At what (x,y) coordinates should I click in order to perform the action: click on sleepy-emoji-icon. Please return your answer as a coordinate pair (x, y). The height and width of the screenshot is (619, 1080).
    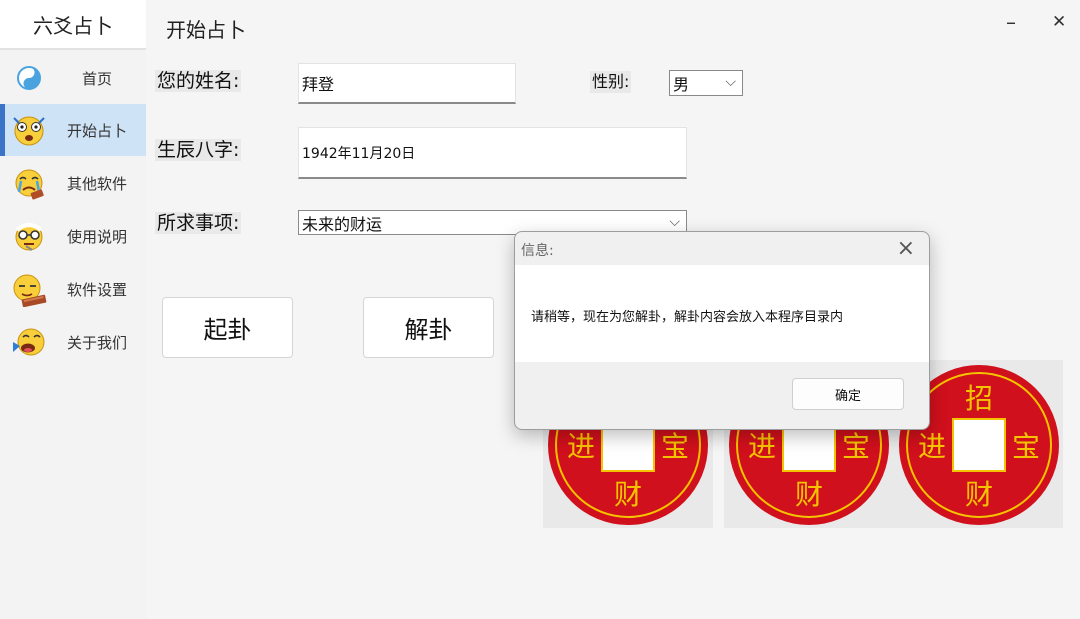
    Looking at the image, I should click on (30, 290).